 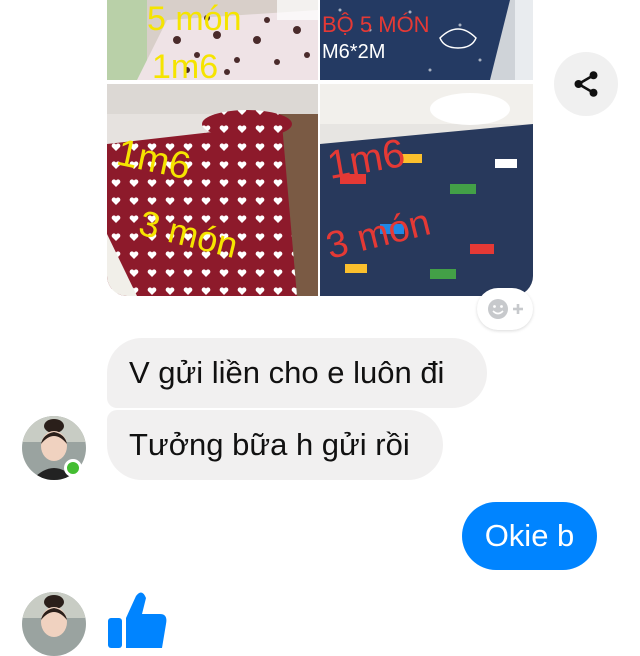 I want to click on photo-navy-whale-bedding: BỘ 5 MÓN M6*2M, so click(x=426, y=40).